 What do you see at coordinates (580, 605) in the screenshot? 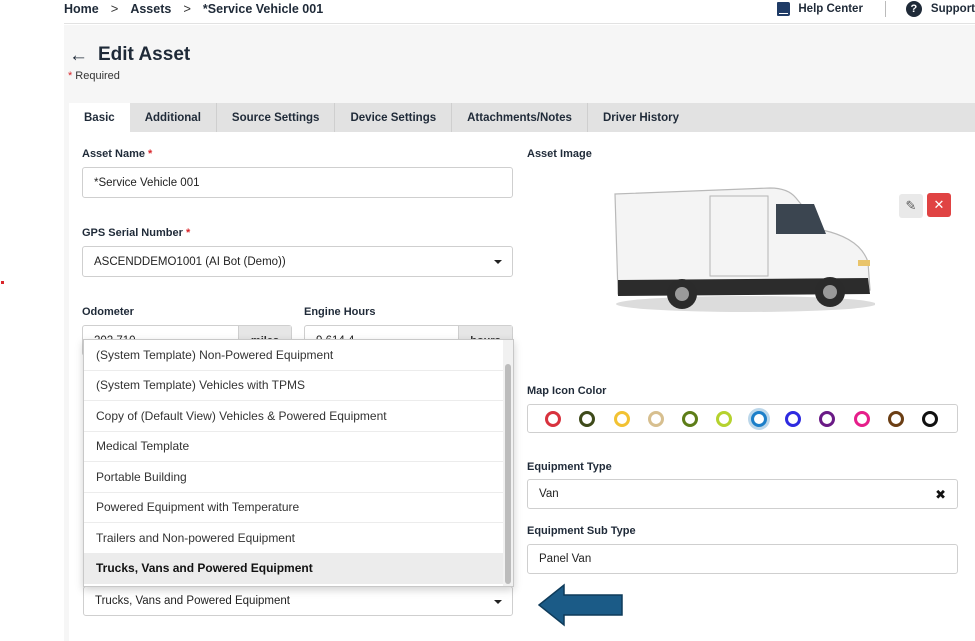
I see `pointer-arrow-icon` at bounding box center [580, 605].